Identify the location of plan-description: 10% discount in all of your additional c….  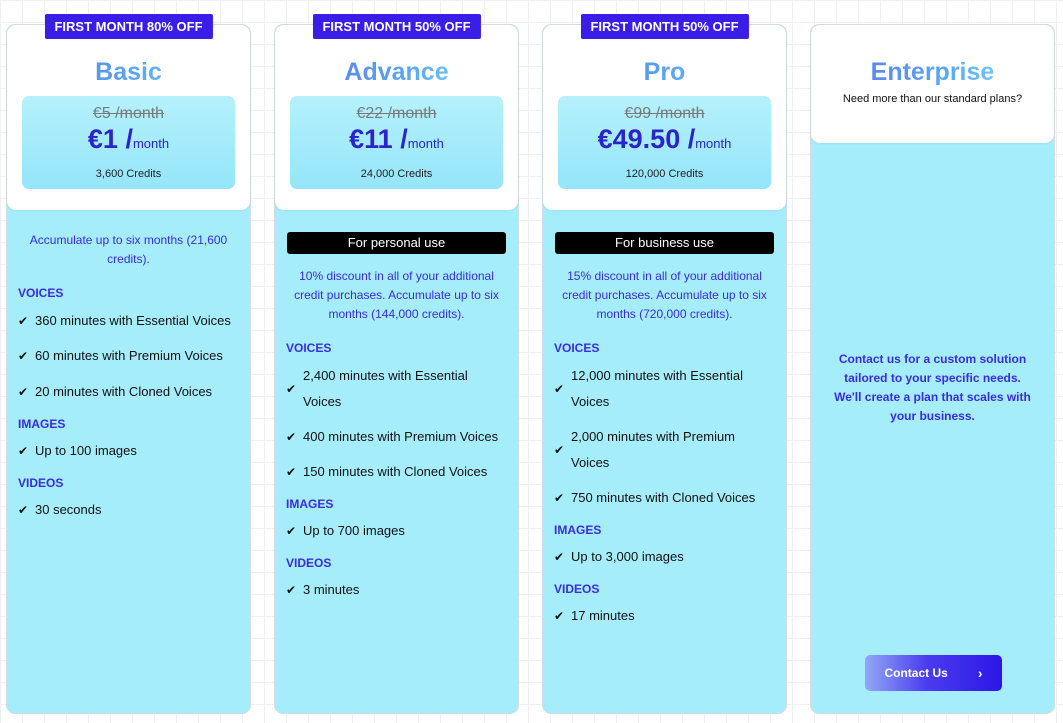
(396, 295).